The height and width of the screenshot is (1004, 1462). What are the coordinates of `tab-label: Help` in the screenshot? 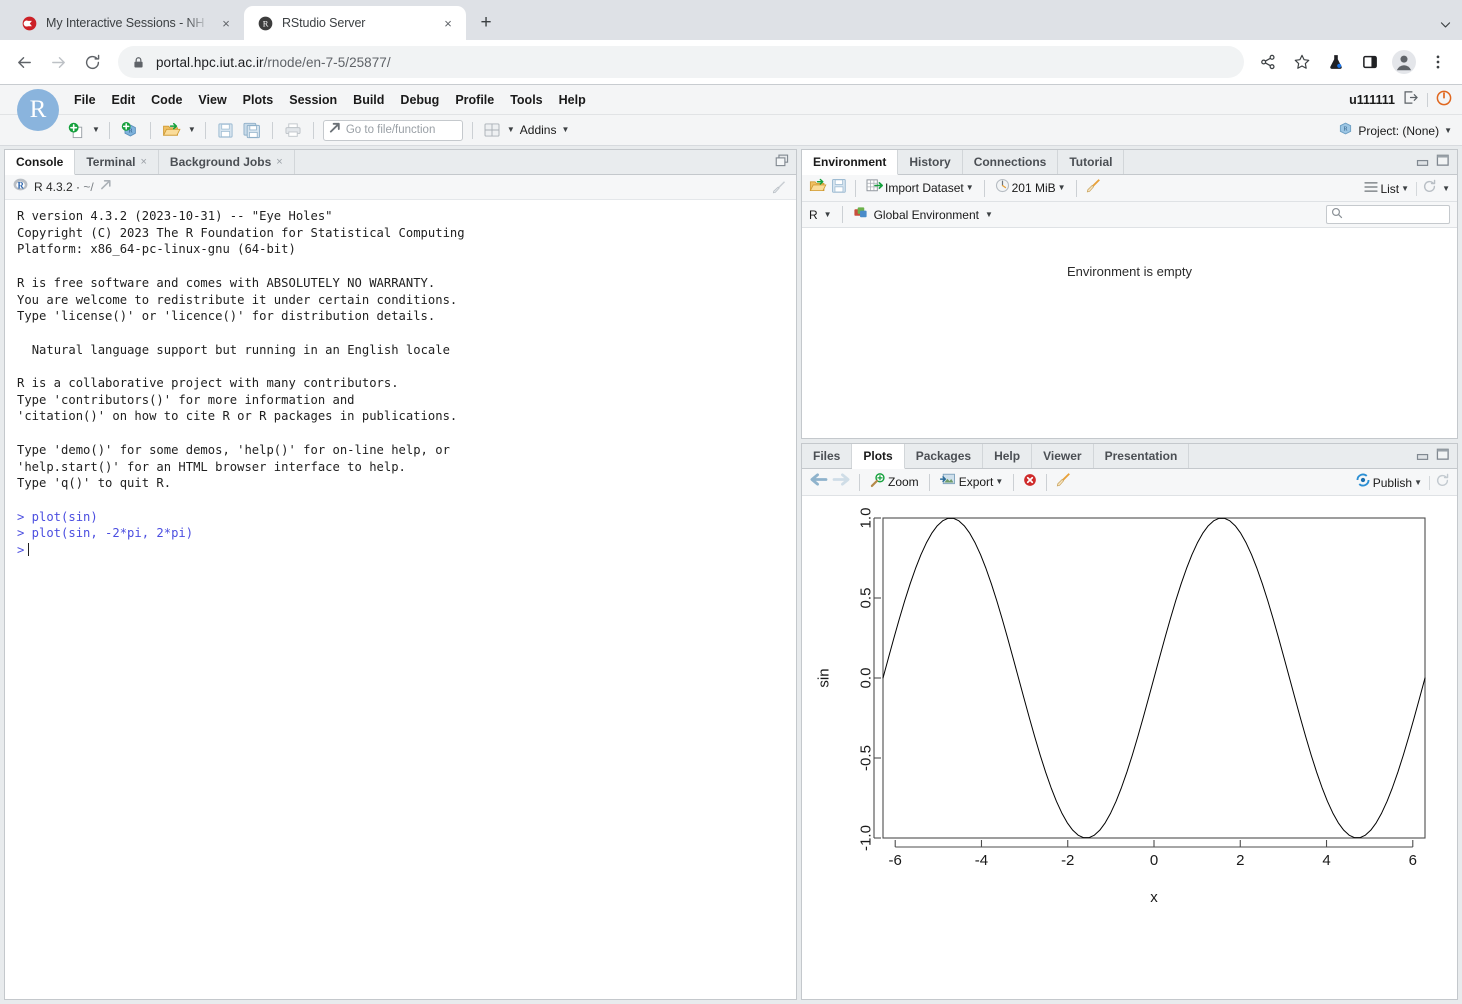 It's located at (1007, 456).